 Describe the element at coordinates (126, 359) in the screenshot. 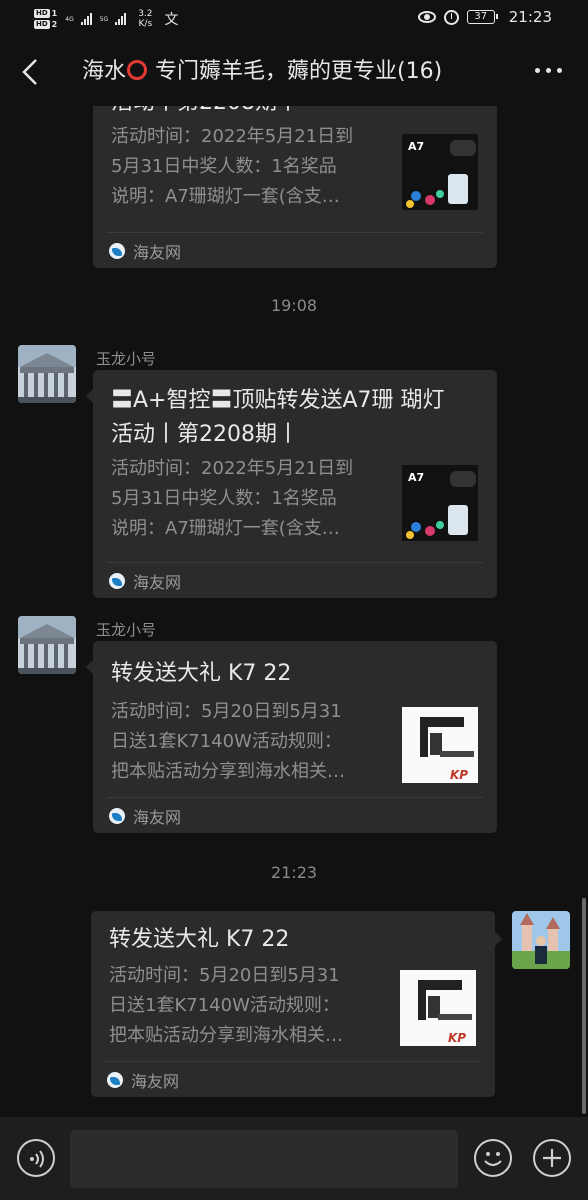

I see `sender-name: 玉龙小号` at that location.